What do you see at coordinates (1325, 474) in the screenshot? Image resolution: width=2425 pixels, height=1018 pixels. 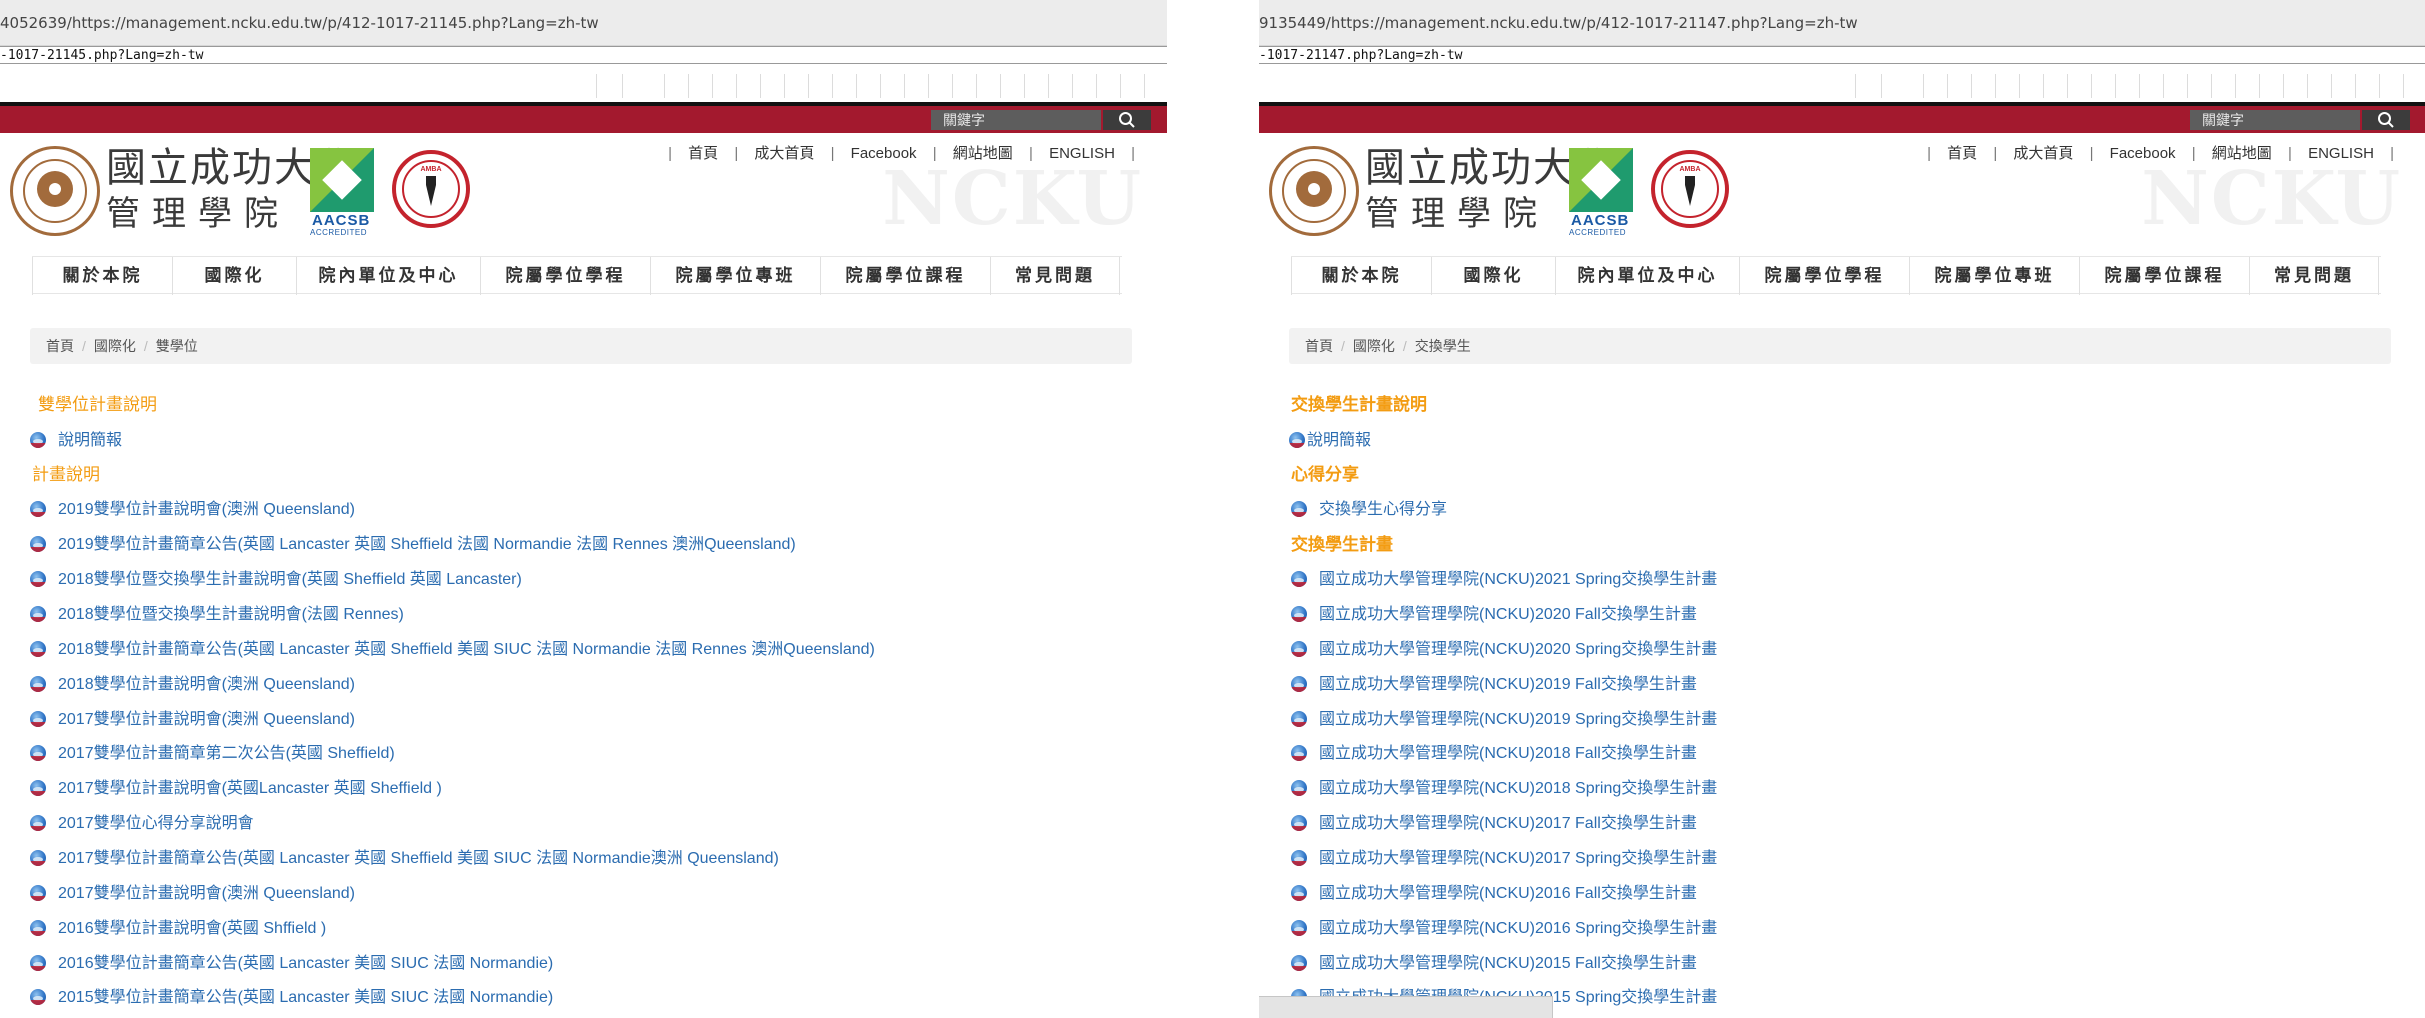 I see `section-heading: 心得分享` at bounding box center [1325, 474].